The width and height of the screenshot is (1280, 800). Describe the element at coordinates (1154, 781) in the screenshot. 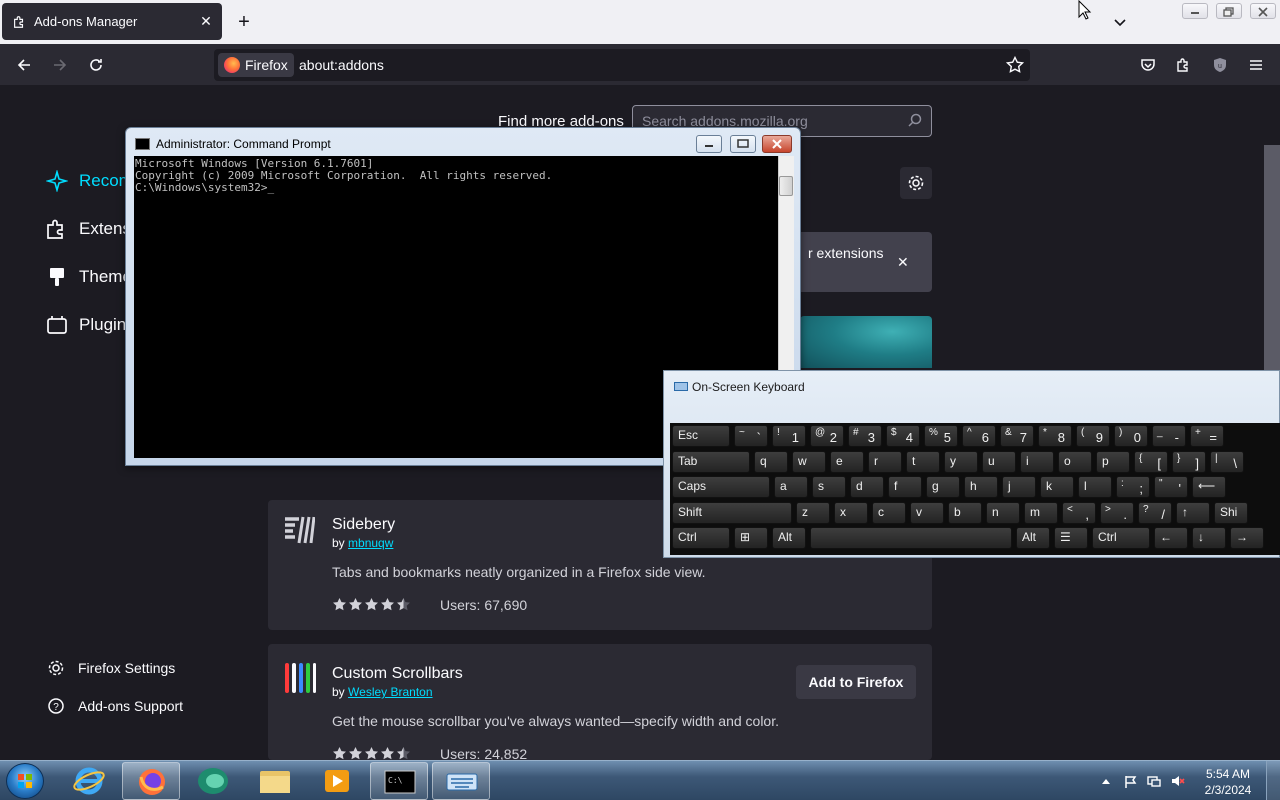

I see `network-icon` at that location.